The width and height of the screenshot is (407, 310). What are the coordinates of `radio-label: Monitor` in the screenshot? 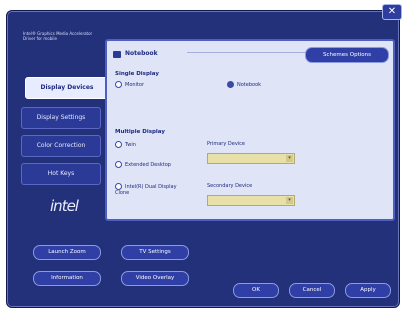 It's located at (135, 85).